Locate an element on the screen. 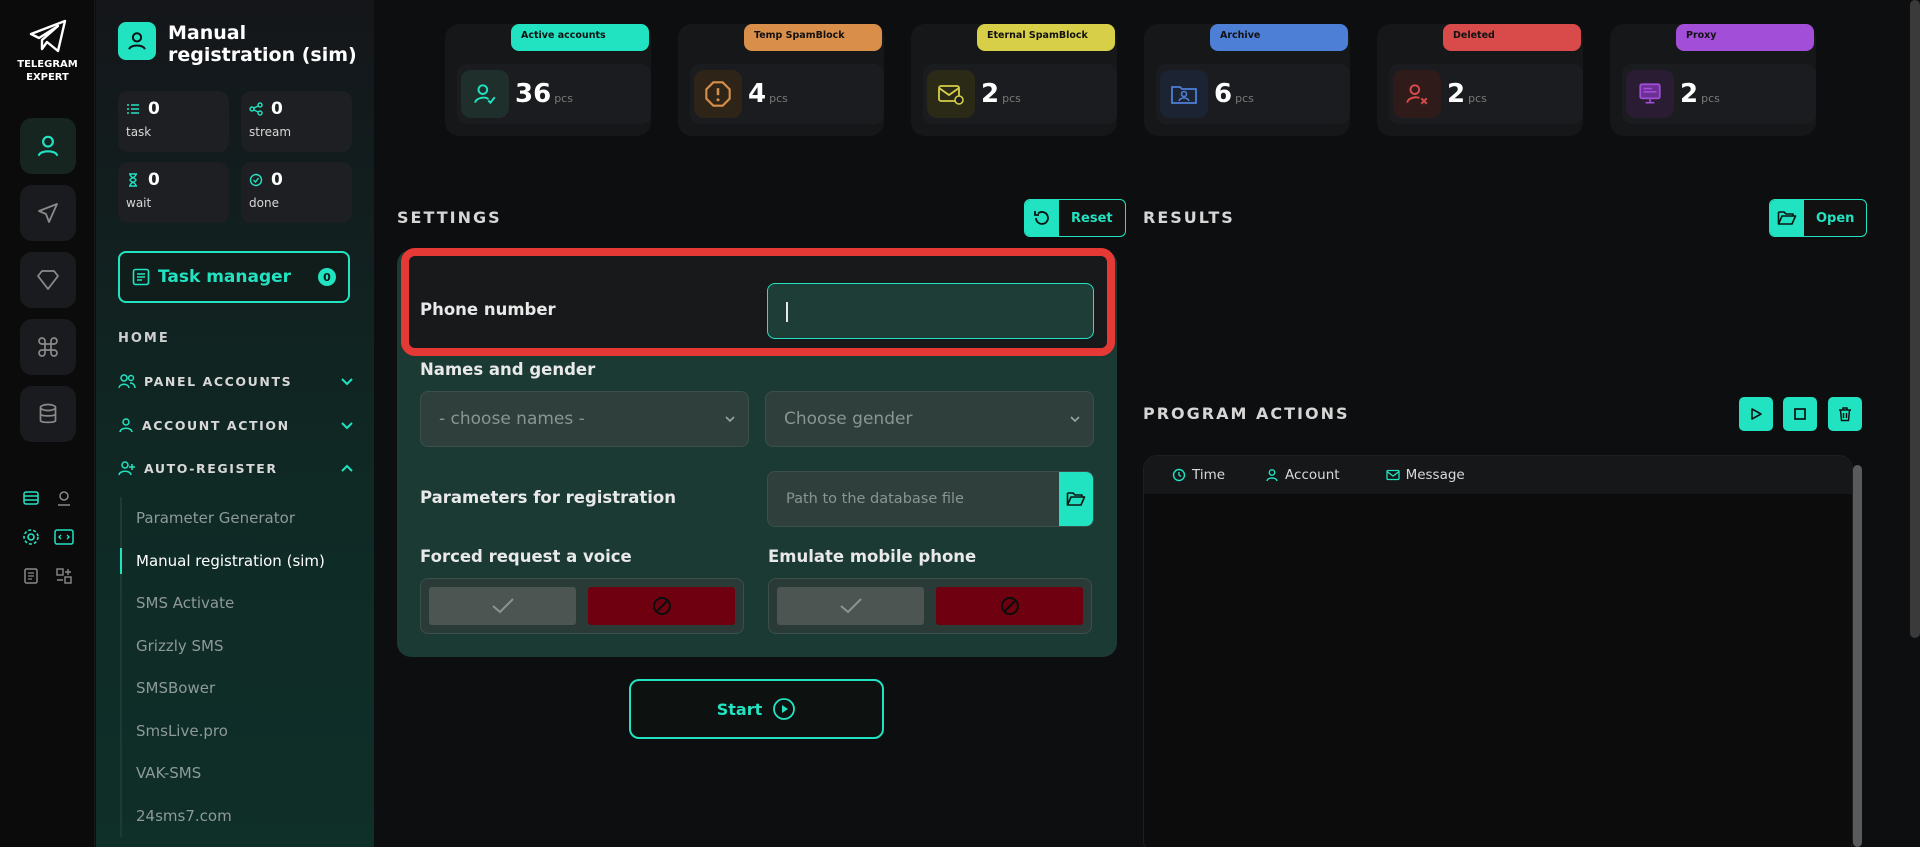  home-link: HOME is located at coordinates (144, 338).